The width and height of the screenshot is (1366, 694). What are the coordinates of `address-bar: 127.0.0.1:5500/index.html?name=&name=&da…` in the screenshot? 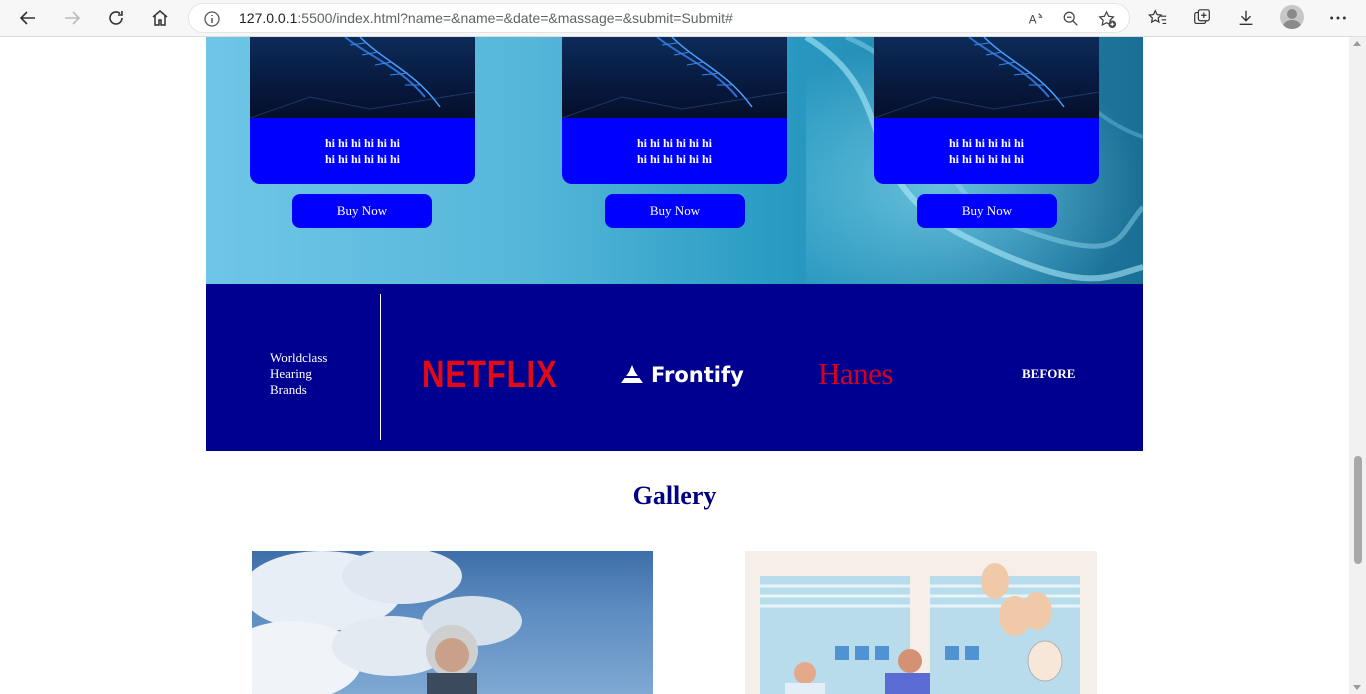 It's located at (659, 18).